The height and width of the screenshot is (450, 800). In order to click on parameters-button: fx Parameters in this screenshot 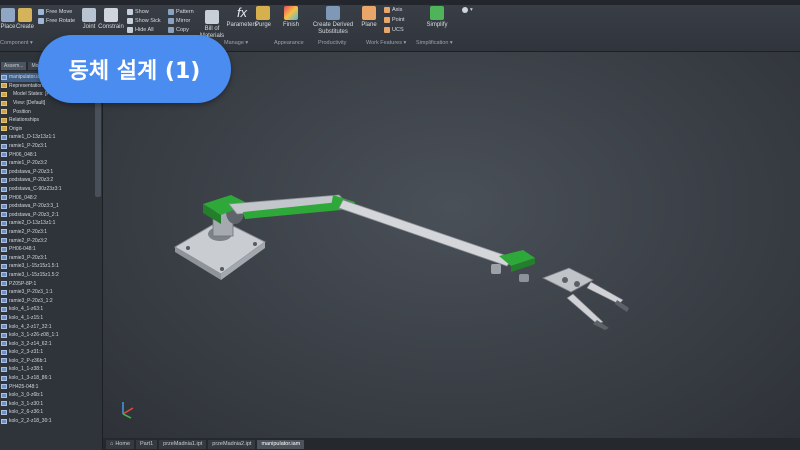, I will do `click(242, 17)`.